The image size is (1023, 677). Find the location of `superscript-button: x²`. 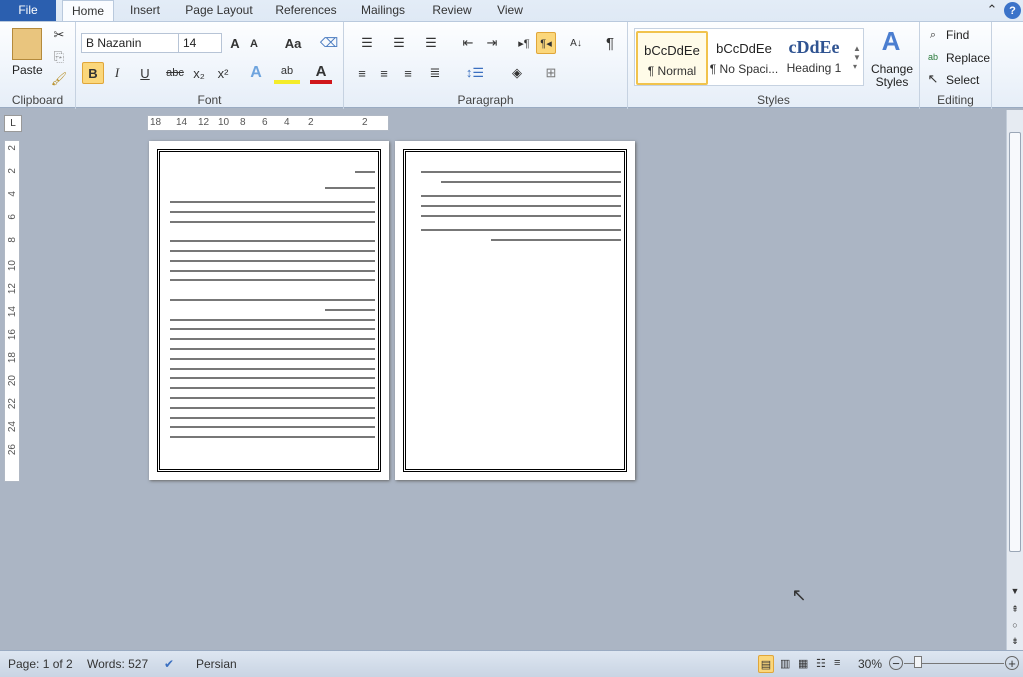

superscript-button: x² is located at coordinates (223, 73).